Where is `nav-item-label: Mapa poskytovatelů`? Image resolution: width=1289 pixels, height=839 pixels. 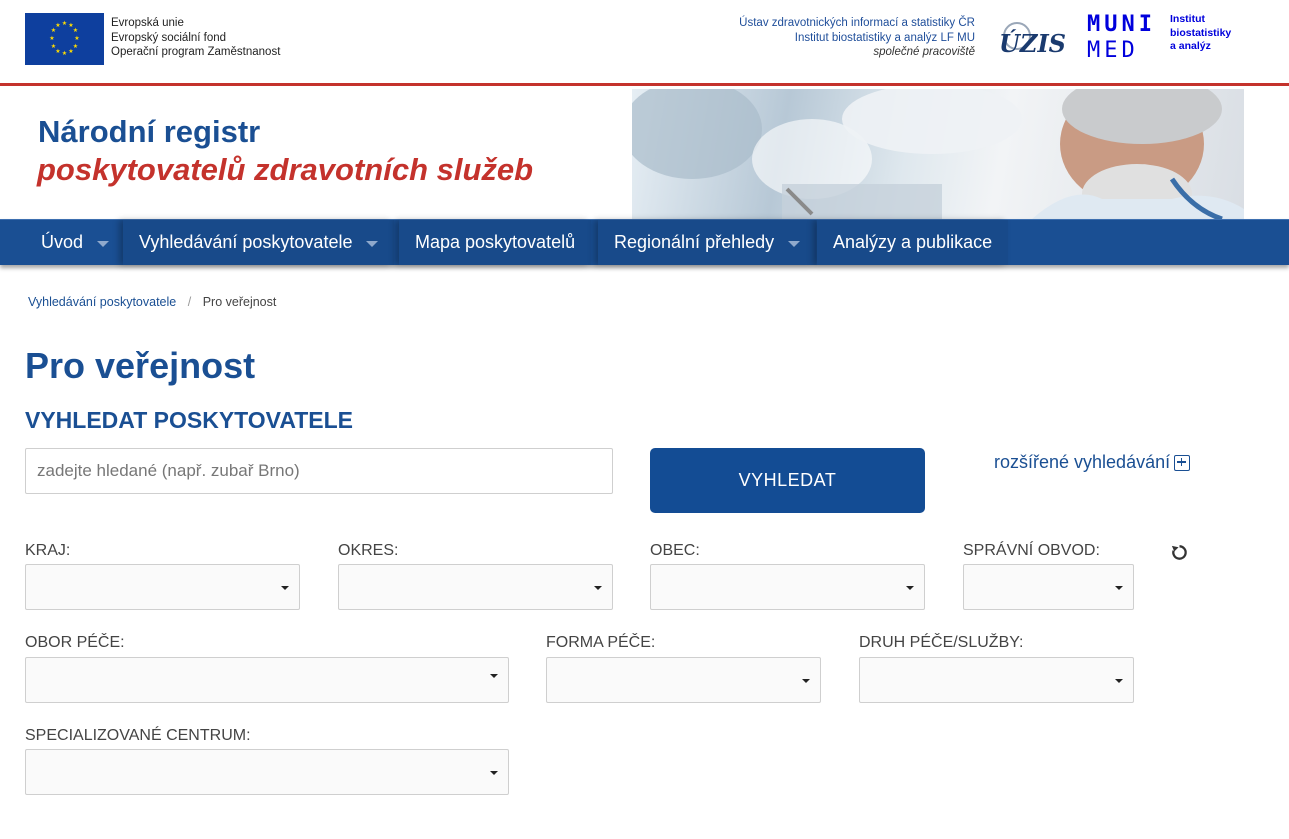 nav-item-label: Mapa poskytovatelů is located at coordinates (495, 242).